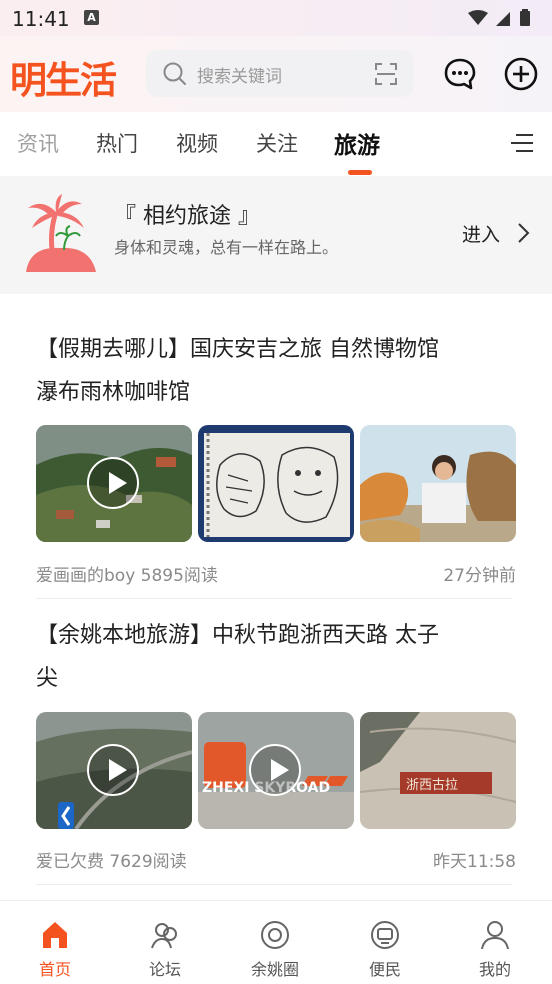 Image resolution: width=552 pixels, height=984 pixels. Describe the element at coordinates (237, 635) in the screenshot. I see `article-title-line: 【余姚本地旅游】中秋节跑浙西天路 太子` at that location.